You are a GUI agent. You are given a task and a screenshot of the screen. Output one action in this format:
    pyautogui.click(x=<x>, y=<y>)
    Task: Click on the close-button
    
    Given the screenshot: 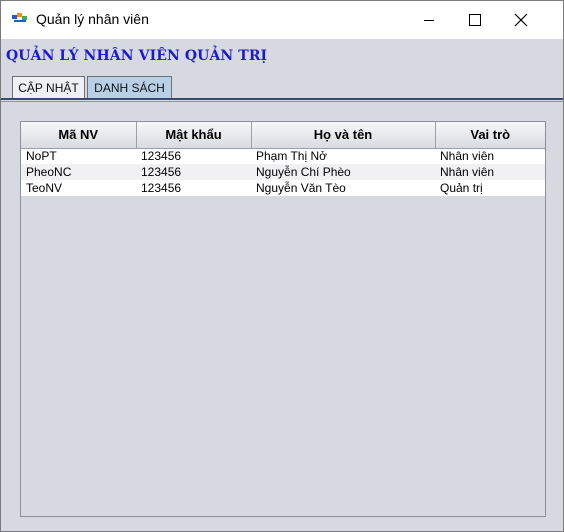 What is the action you would take?
    pyautogui.click(x=521, y=20)
    